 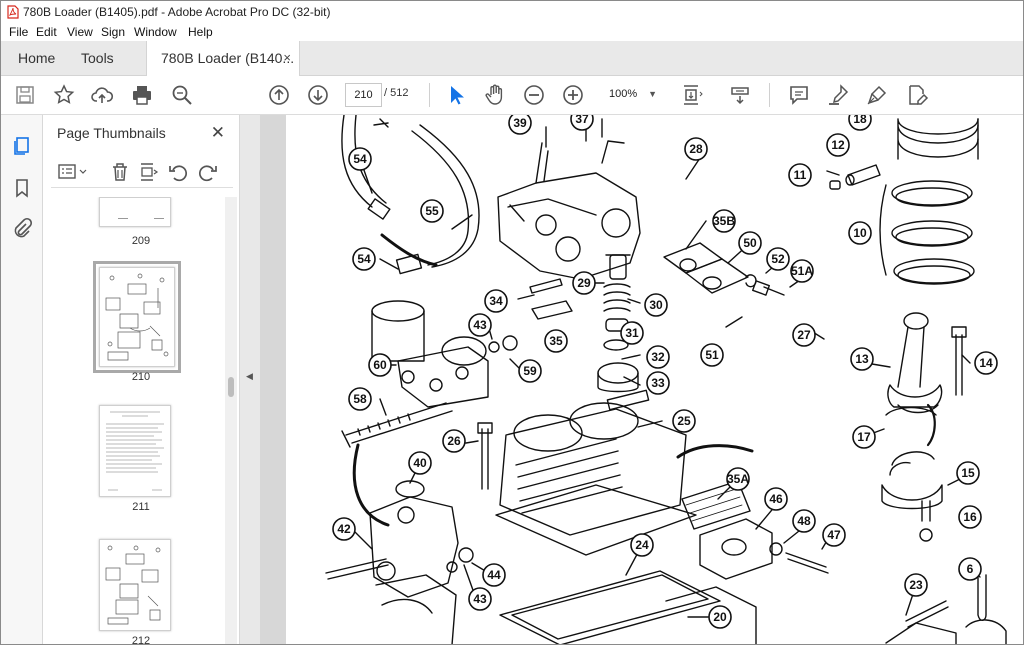 I want to click on zoom-out-button, so click(x=534, y=95).